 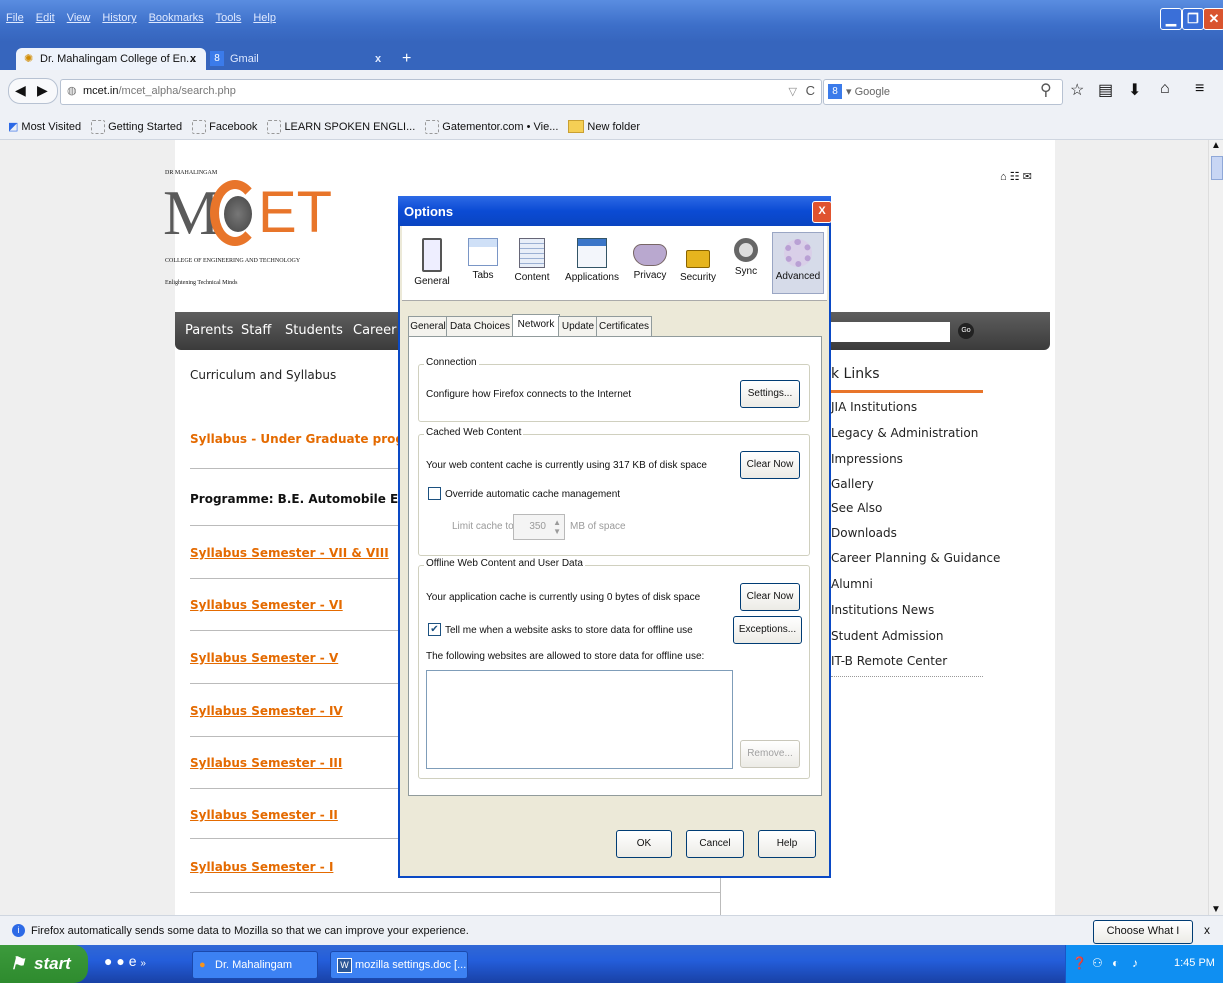 I want to click on quick-link: Downloads, so click(x=864, y=533).